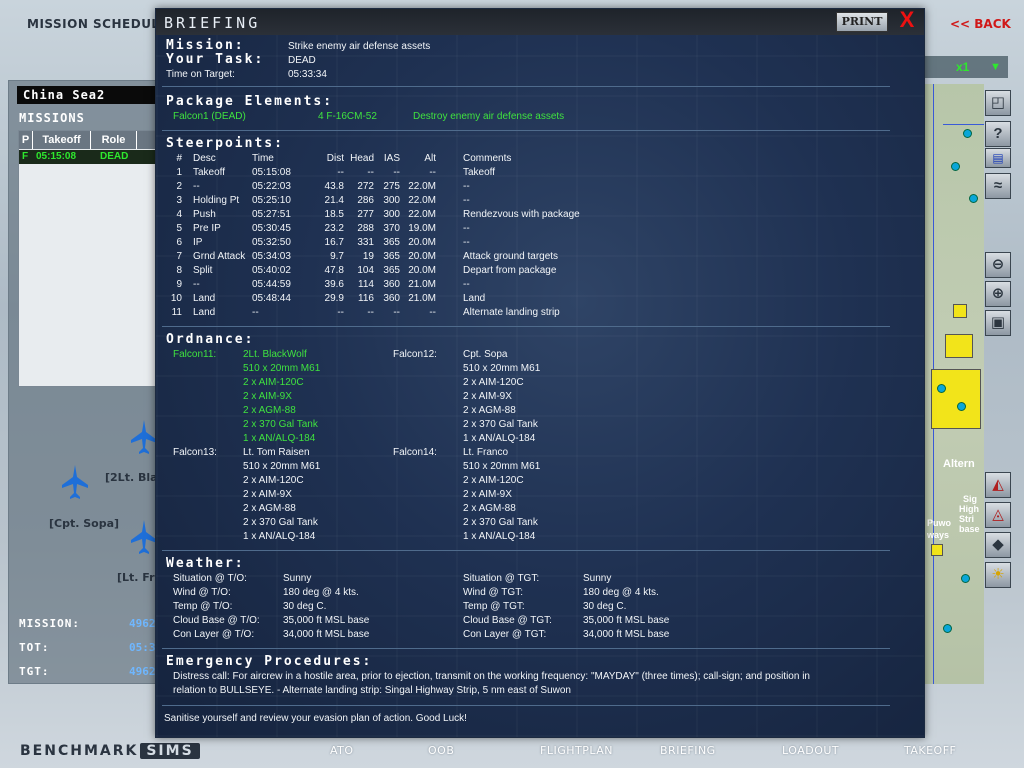  I want to click on steerpoint-time: 05:32:50, so click(271, 242).